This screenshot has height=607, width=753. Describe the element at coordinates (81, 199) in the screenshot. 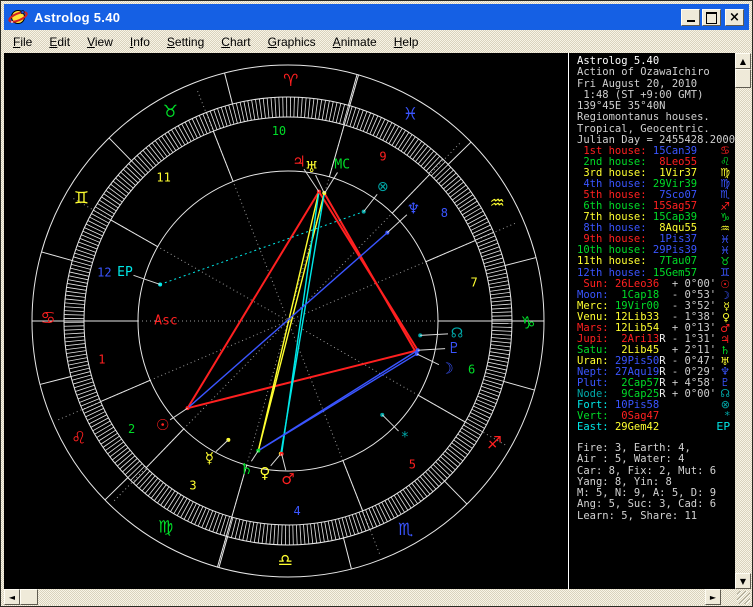

I see `sign-glyph-gemini: ♊` at that location.